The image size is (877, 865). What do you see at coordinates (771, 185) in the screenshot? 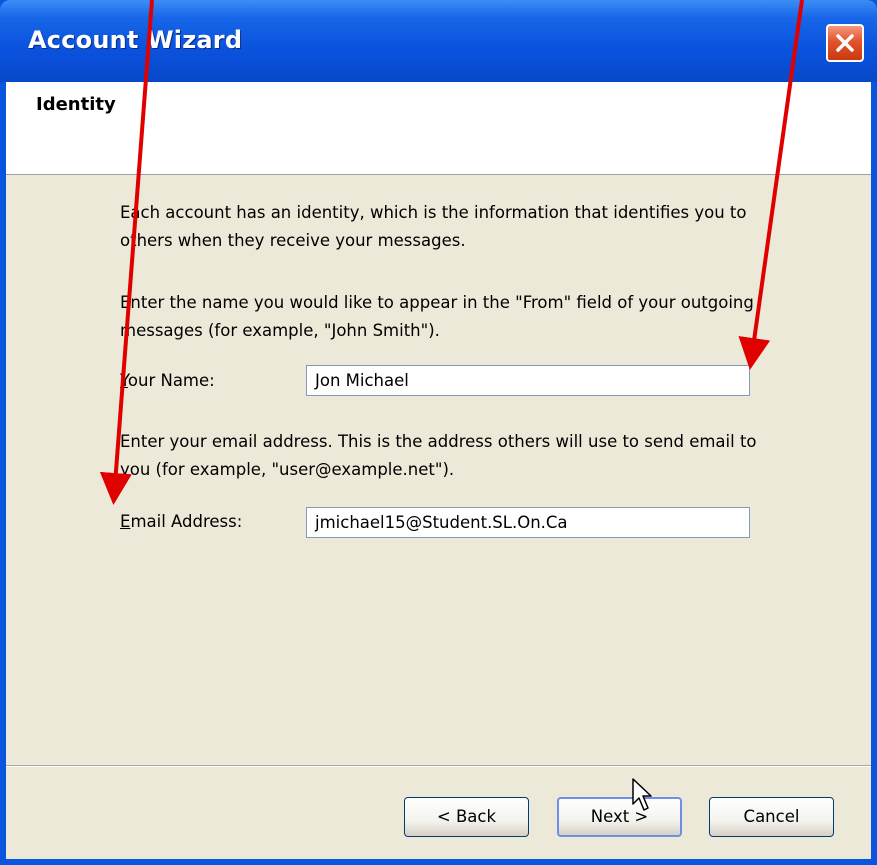
I see `arrow-to-name-field` at bounding box center [771, 185].